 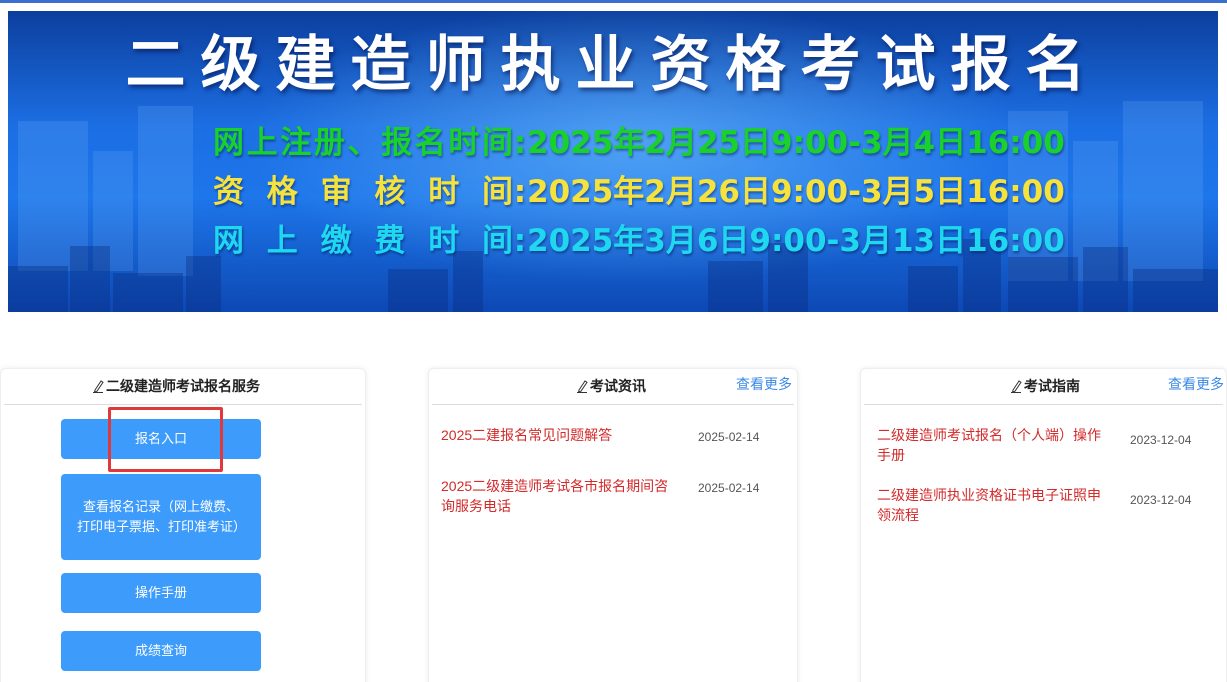 What do you see at coordinates (1196, 384) in the screenshot?
I see `guide-more-link: 查看更多` at bounding box center [1196, 384].